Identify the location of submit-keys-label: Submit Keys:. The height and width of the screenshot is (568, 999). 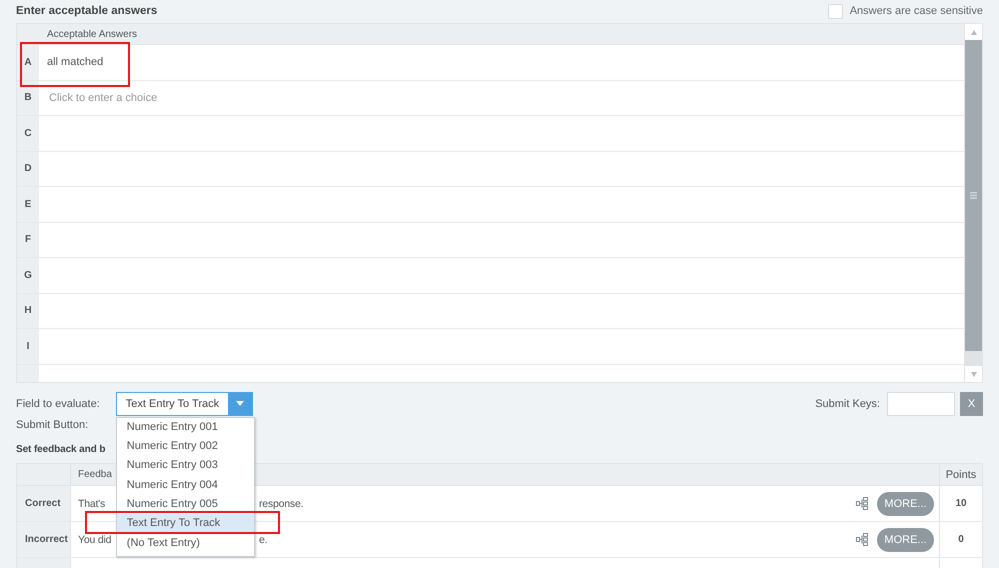
(847, 404).